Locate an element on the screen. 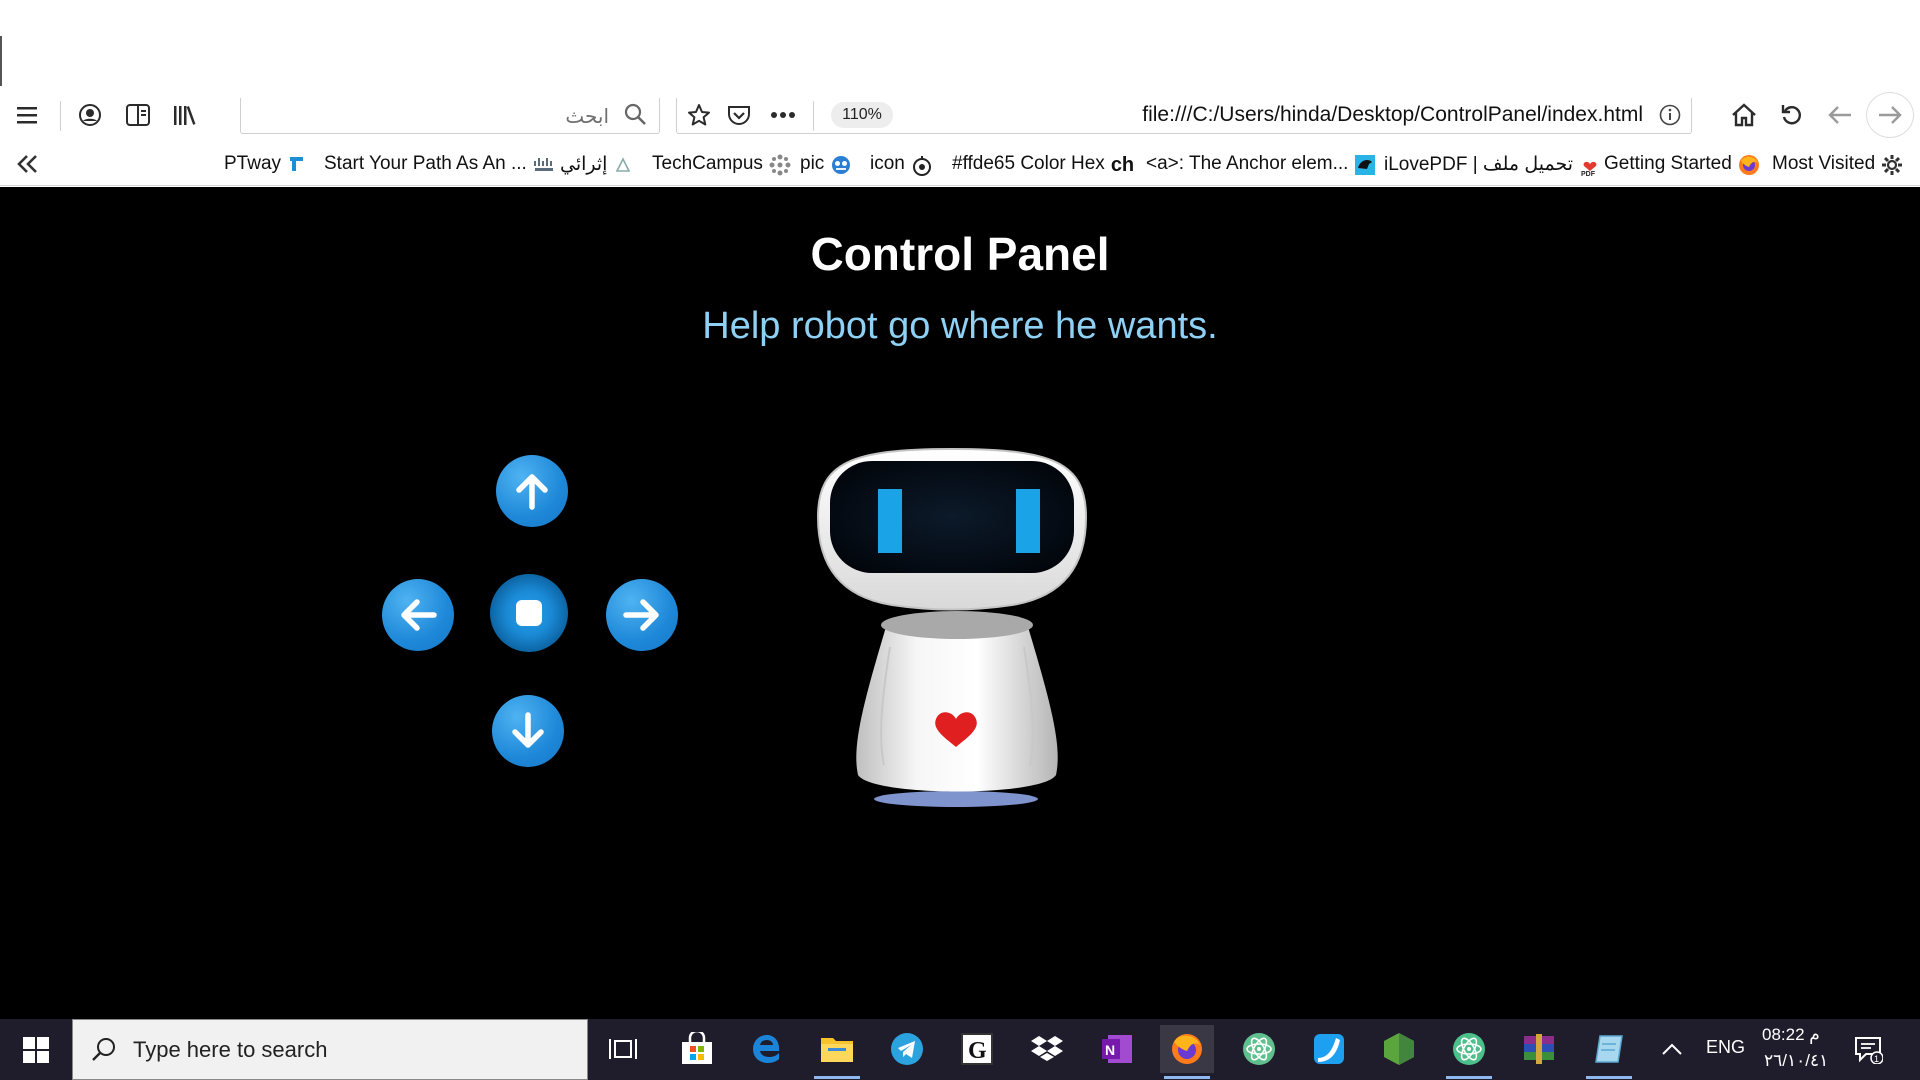  edge-icon is located at coordinates (767, 1049).